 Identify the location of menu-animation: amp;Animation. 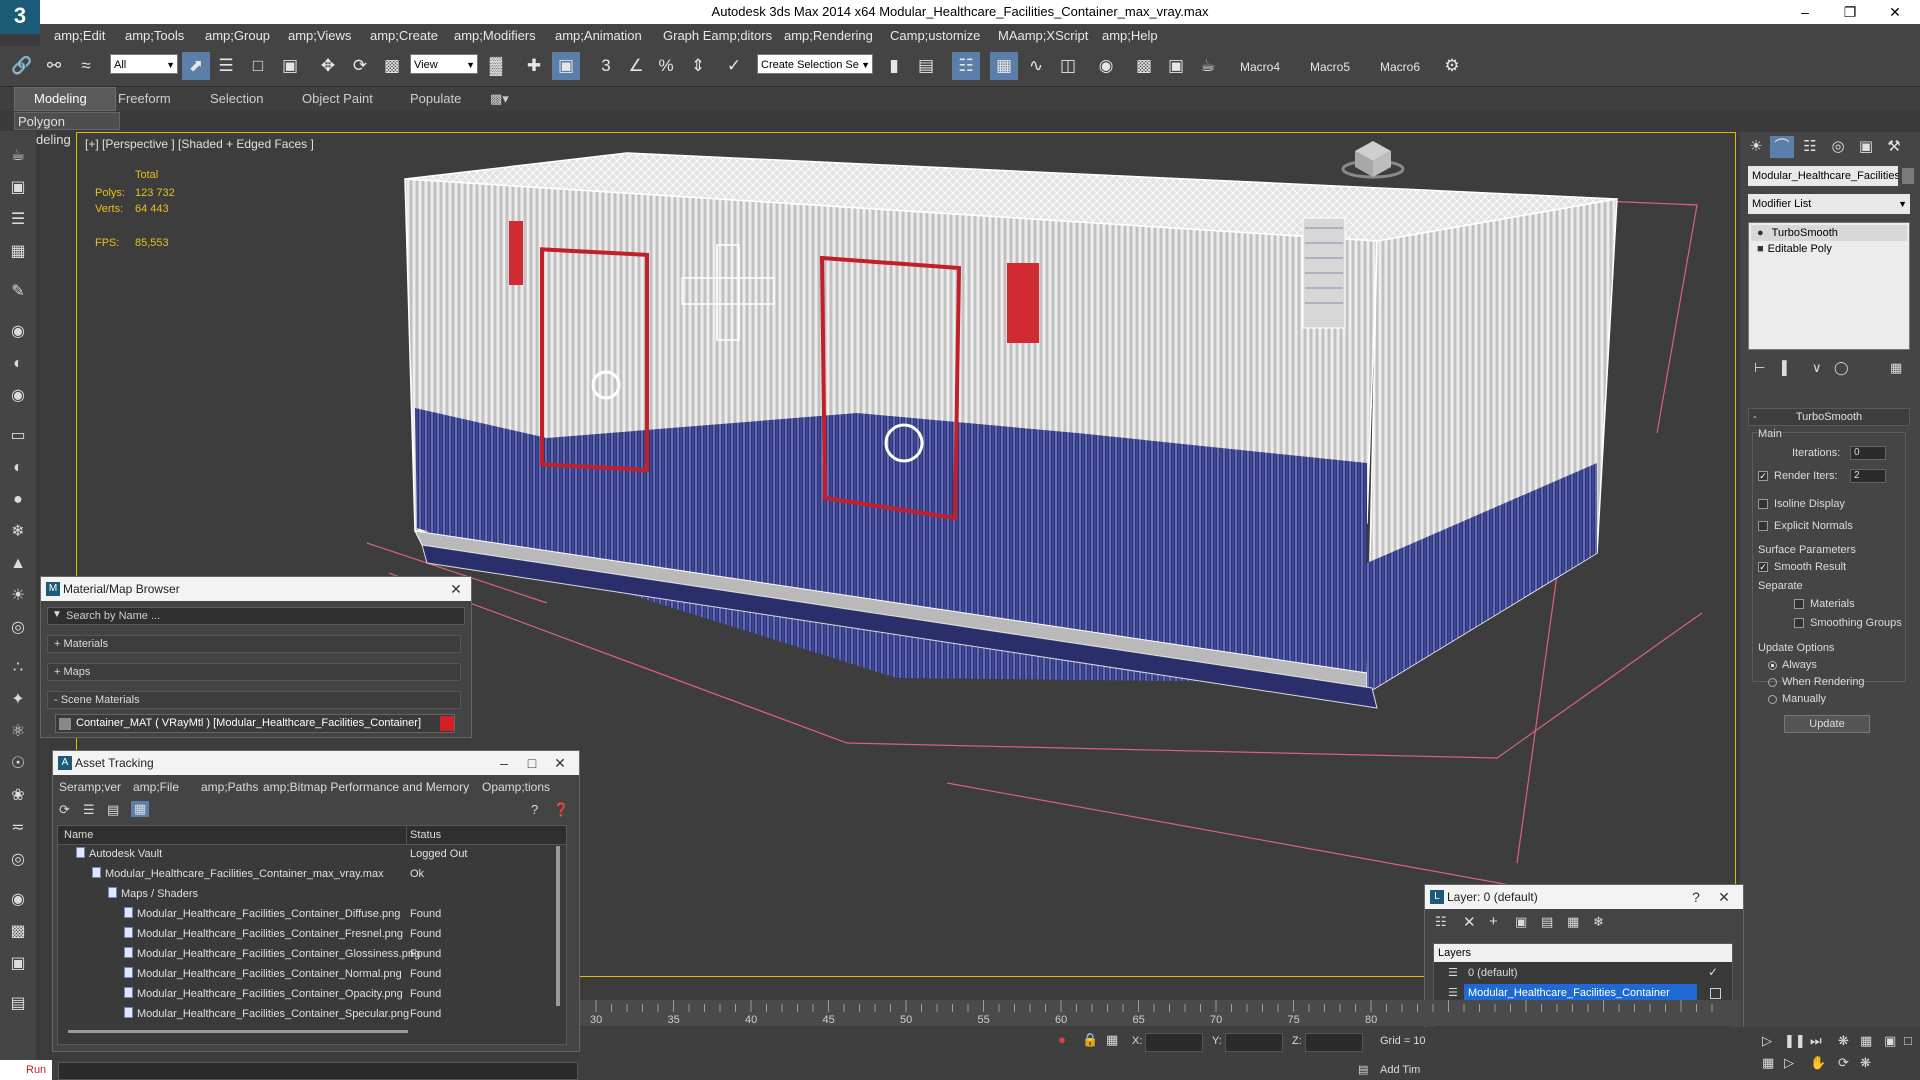
(598, 35).